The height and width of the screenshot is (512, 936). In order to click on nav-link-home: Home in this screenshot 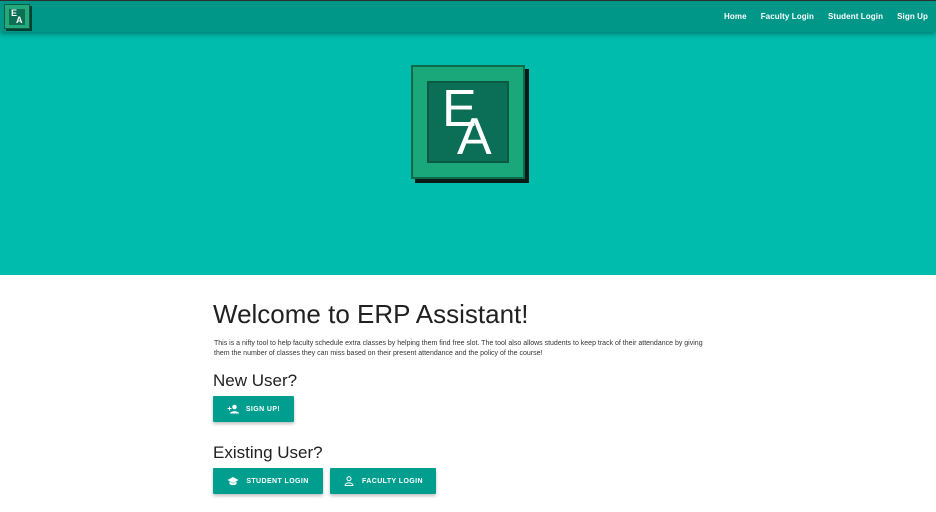, I will do `click(735, 16)`.